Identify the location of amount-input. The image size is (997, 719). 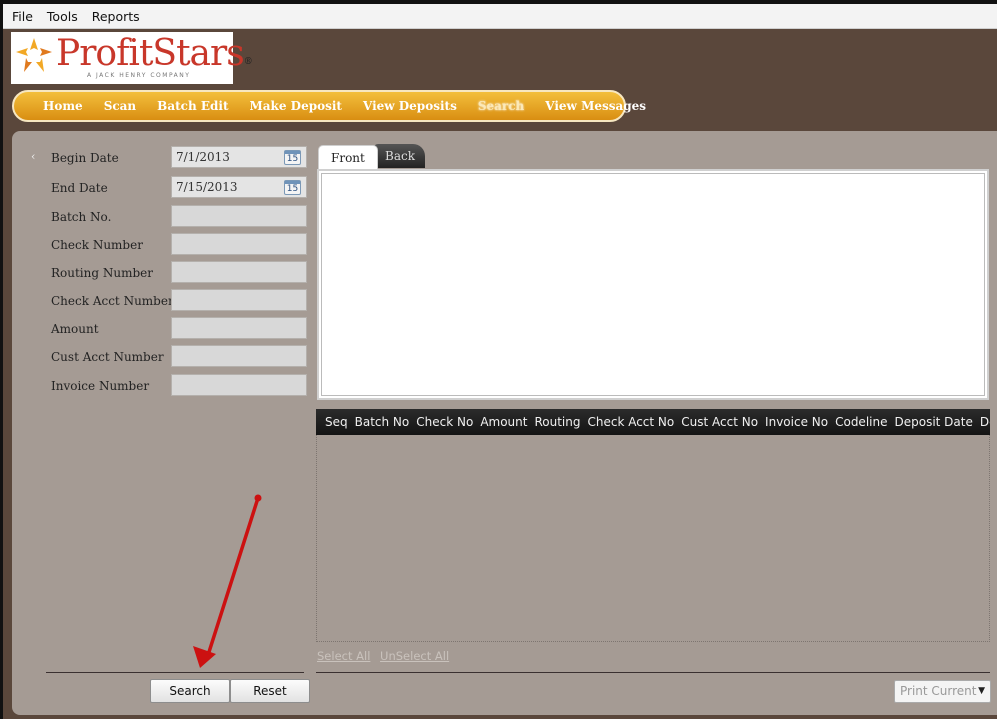
(239, 328).